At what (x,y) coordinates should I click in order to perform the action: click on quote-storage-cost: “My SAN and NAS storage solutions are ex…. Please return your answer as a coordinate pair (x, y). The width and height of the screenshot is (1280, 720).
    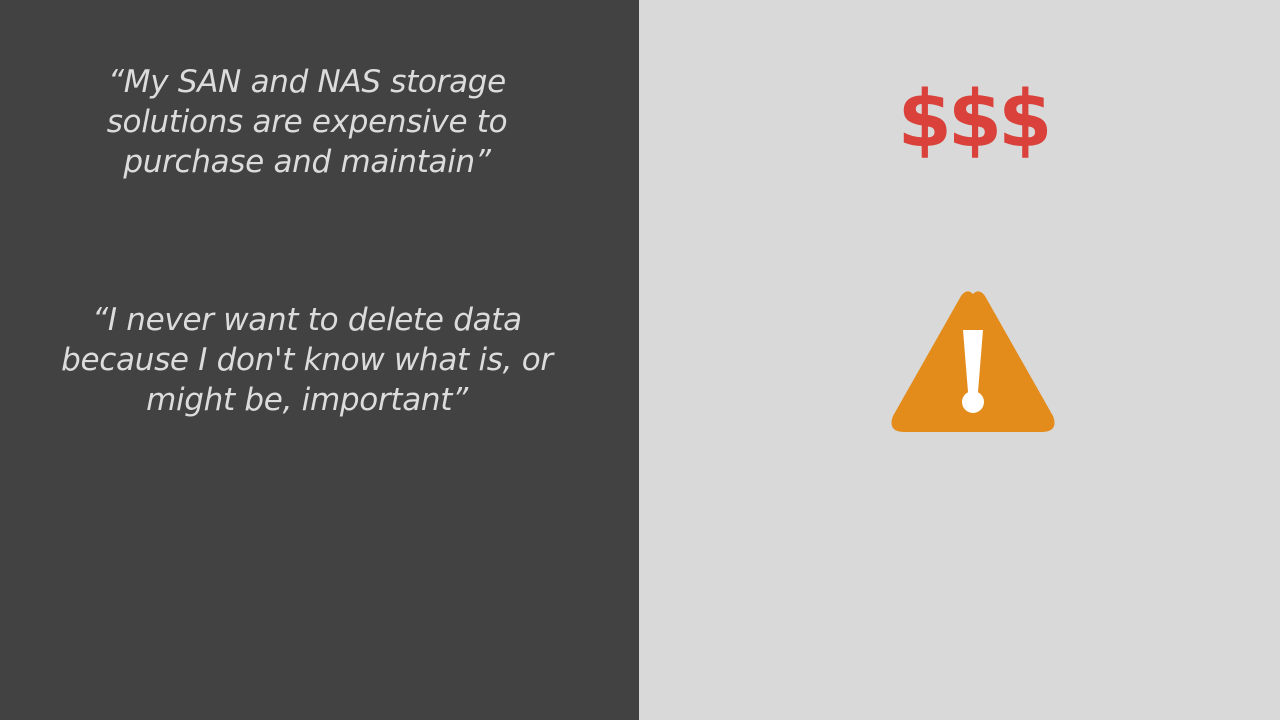
    Looking at the image, I should click on (307, 122).